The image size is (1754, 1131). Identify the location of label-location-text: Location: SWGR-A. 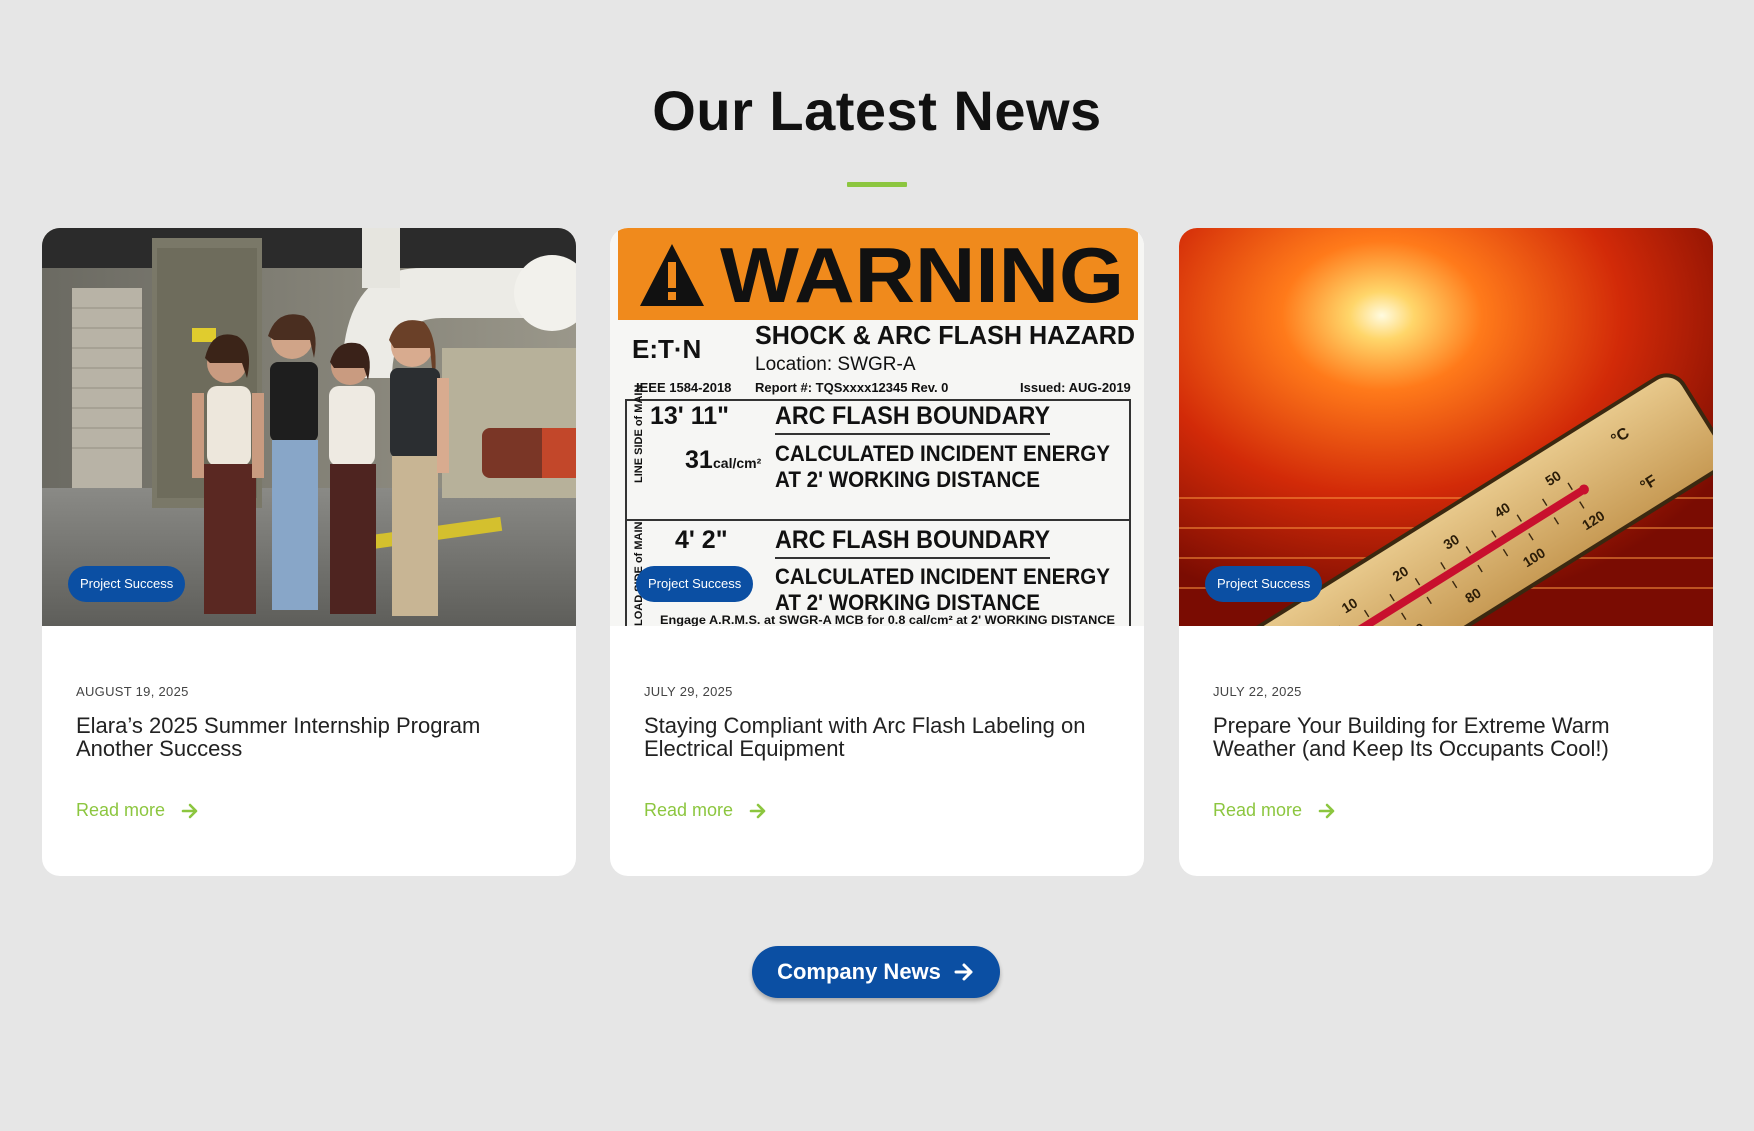
(835, 364).